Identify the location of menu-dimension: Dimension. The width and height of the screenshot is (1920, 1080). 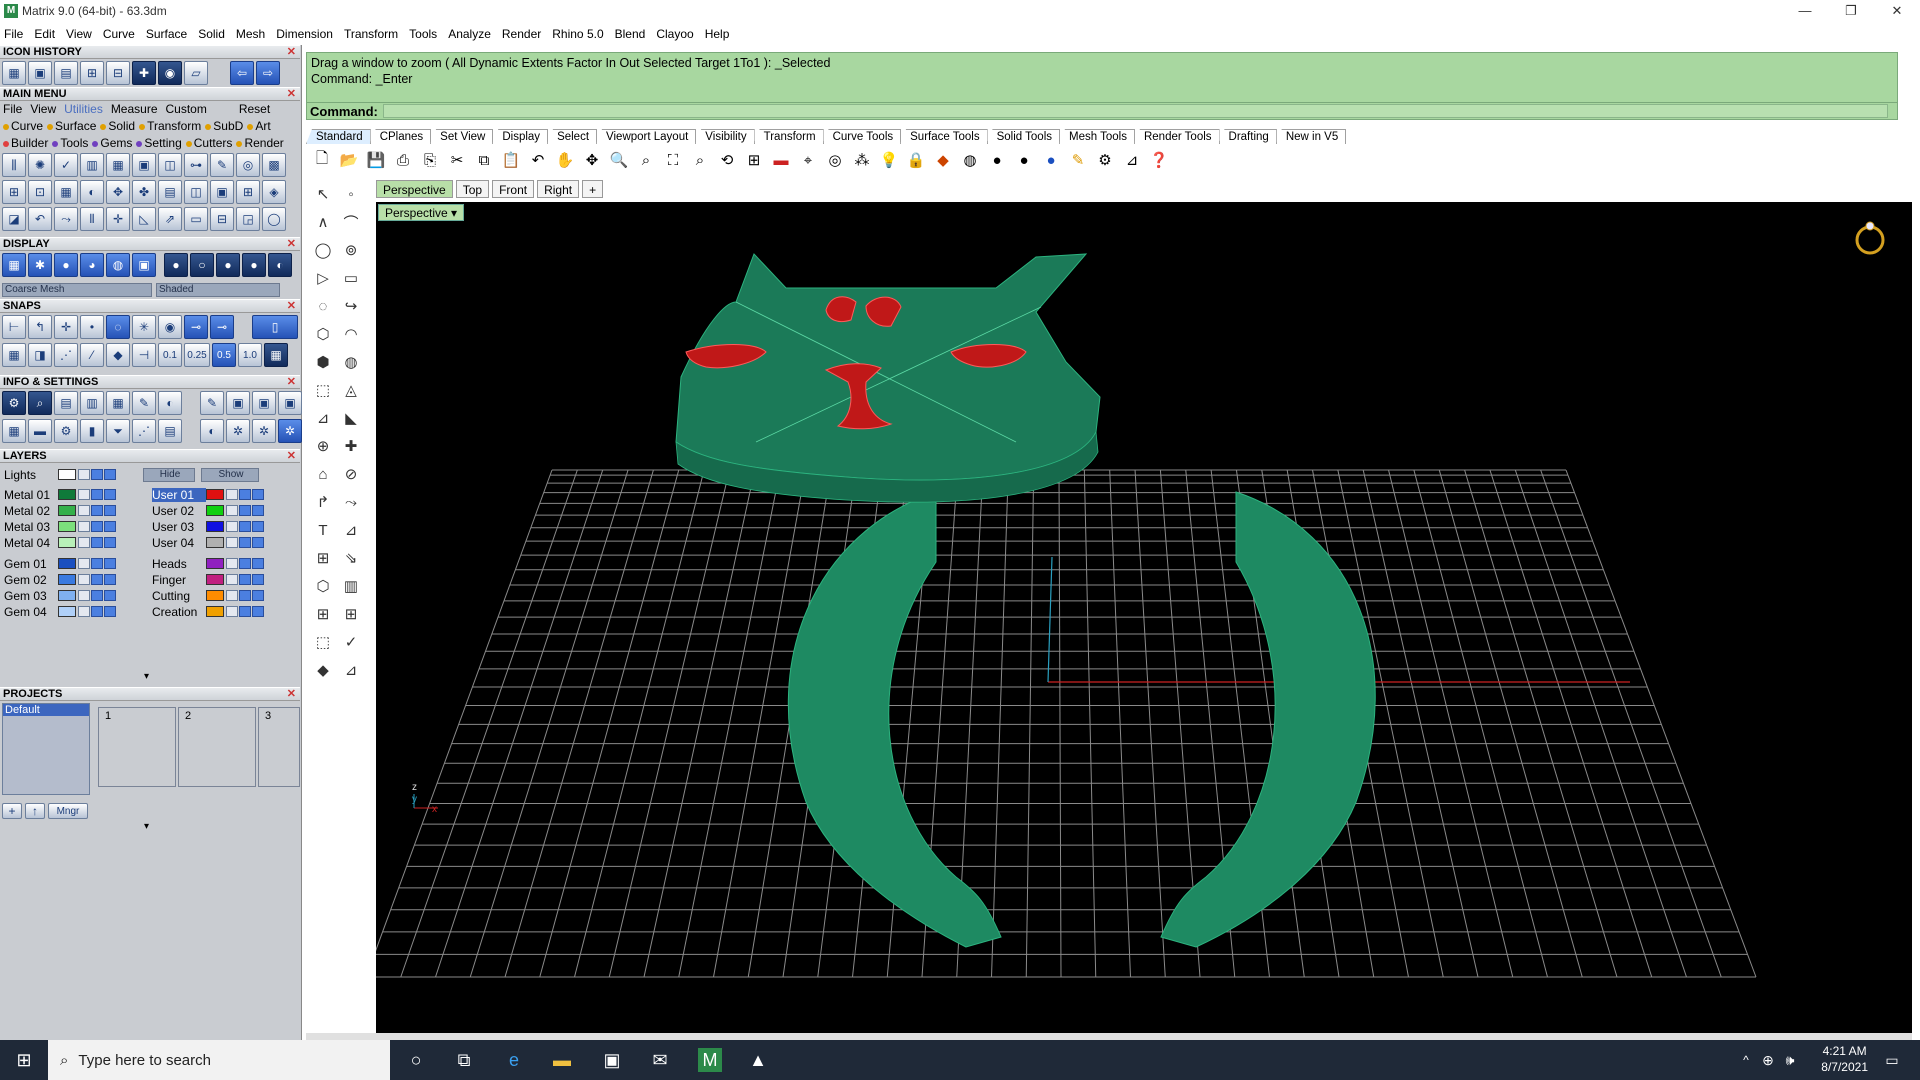
(304, 34).